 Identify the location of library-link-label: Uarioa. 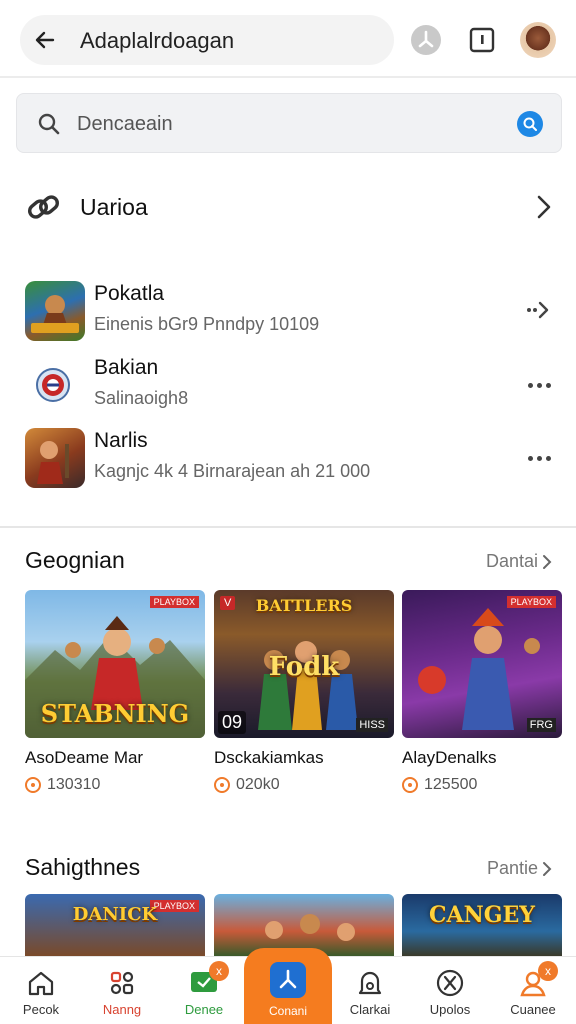
(114, 207).